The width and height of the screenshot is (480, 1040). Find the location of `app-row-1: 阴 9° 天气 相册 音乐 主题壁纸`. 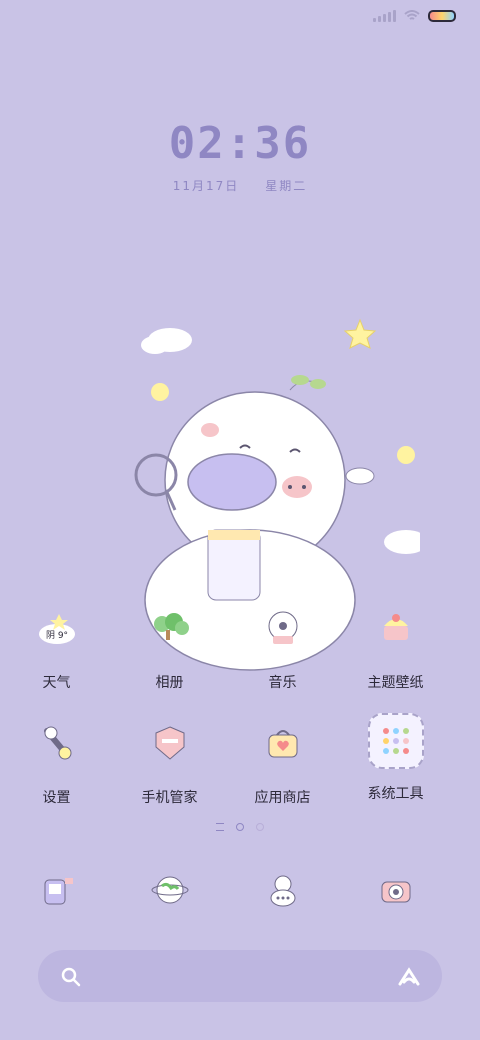

app-row-1: 阴 9° 天气 相册 音乐 主题壁纸 is located at coordinates (240, 645).